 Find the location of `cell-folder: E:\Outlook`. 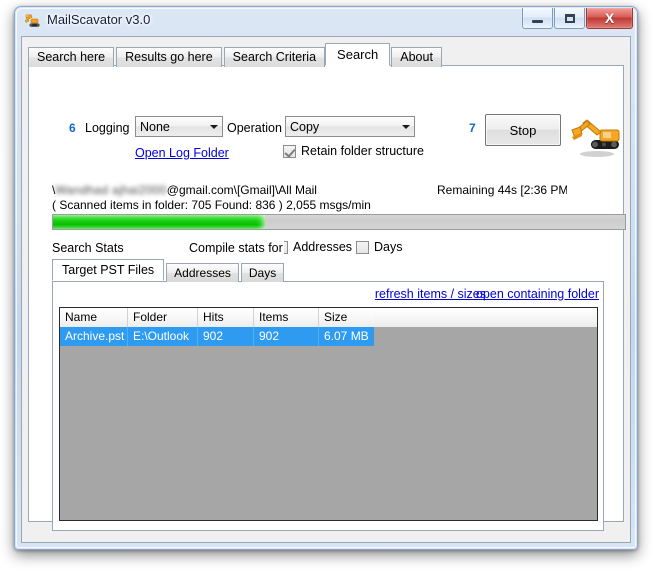

cell-folder: E:\Outlook is located at coordinates (163, 336).